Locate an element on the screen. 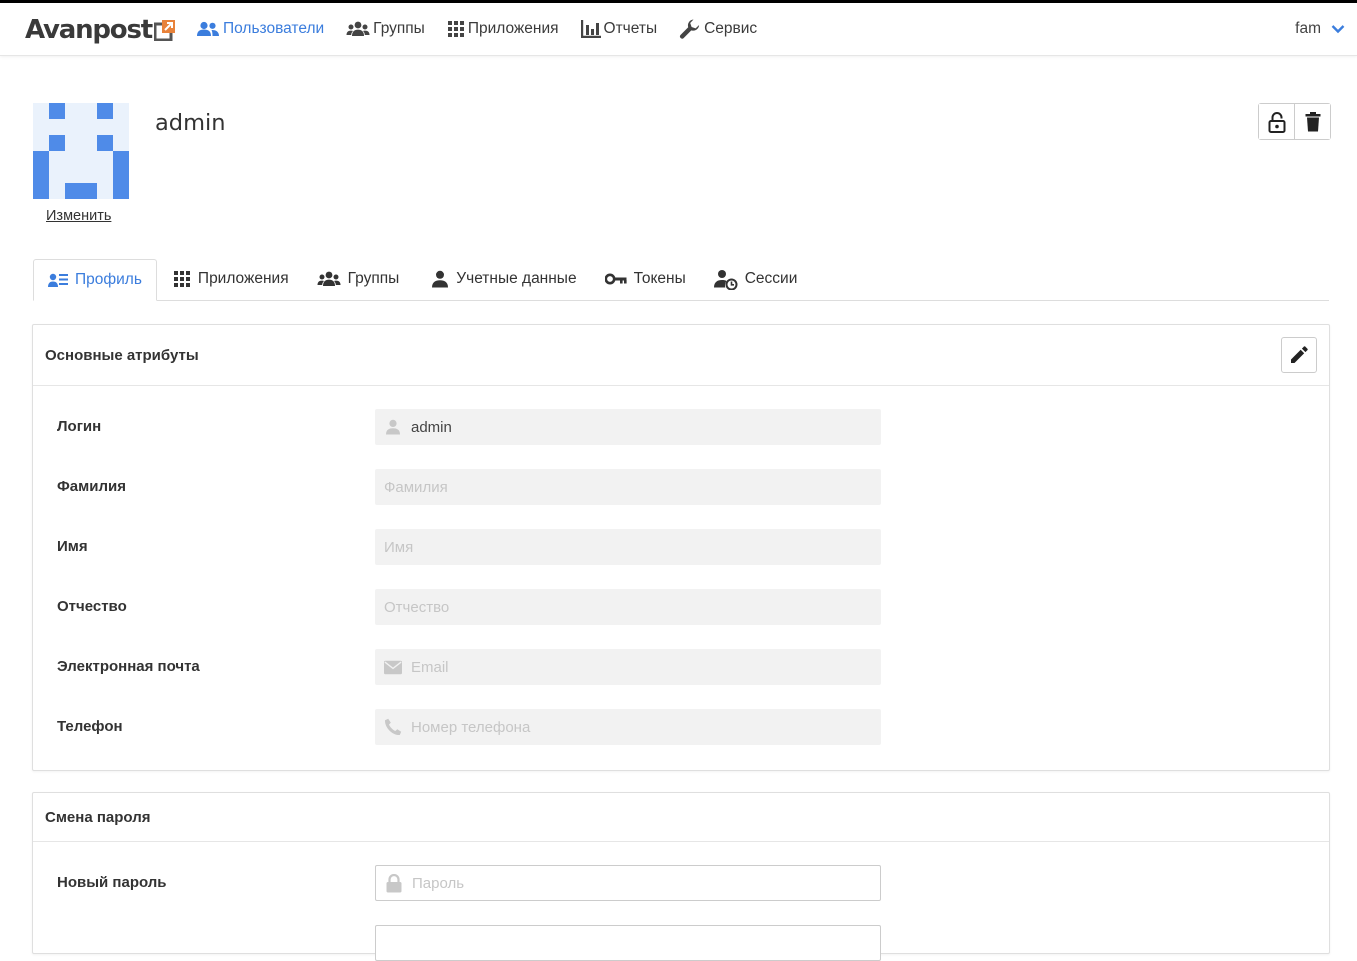 Image resolution: width=1357 pixels, height=961 pixels. lock-open-icon is located at coordinates (1276, 122).